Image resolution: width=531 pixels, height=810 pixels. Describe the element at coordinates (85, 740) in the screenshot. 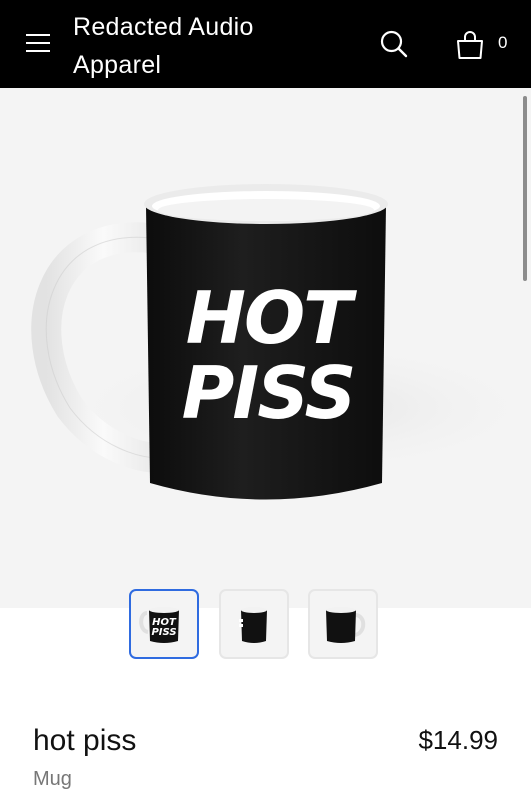

I see `product-name: hot piss` at that location.